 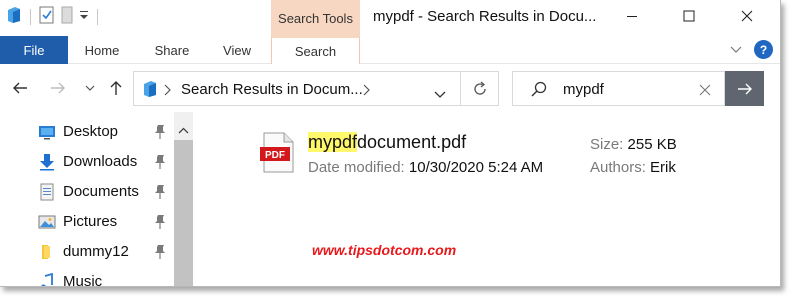 I want to click on authors-value: Erik, so click(x=663, y=167).